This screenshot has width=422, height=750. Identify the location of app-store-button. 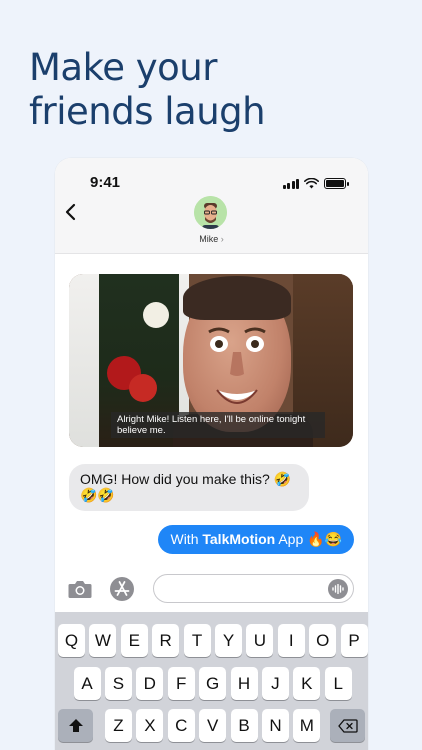
(122, 589).